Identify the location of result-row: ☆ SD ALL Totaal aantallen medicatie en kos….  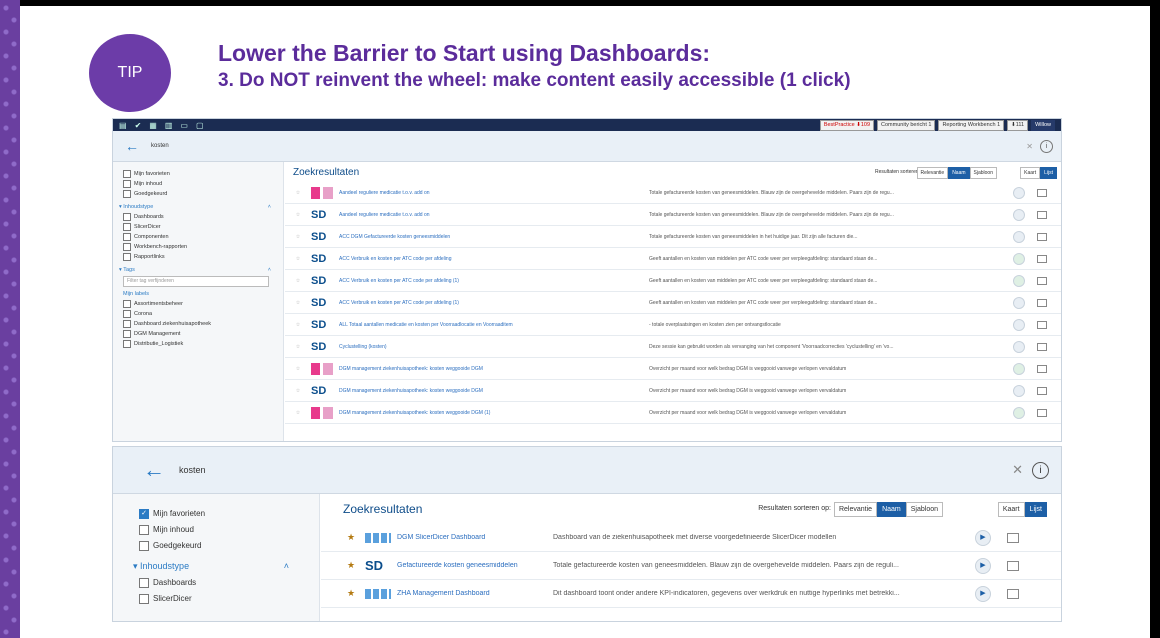
(673, 325).